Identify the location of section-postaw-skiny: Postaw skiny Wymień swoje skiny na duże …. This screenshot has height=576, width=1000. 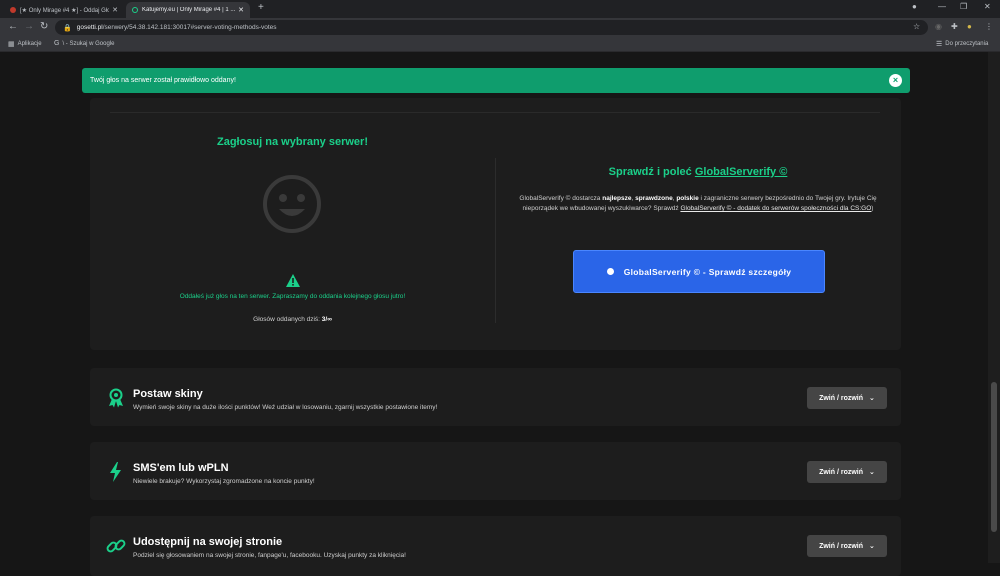
(495, 397).